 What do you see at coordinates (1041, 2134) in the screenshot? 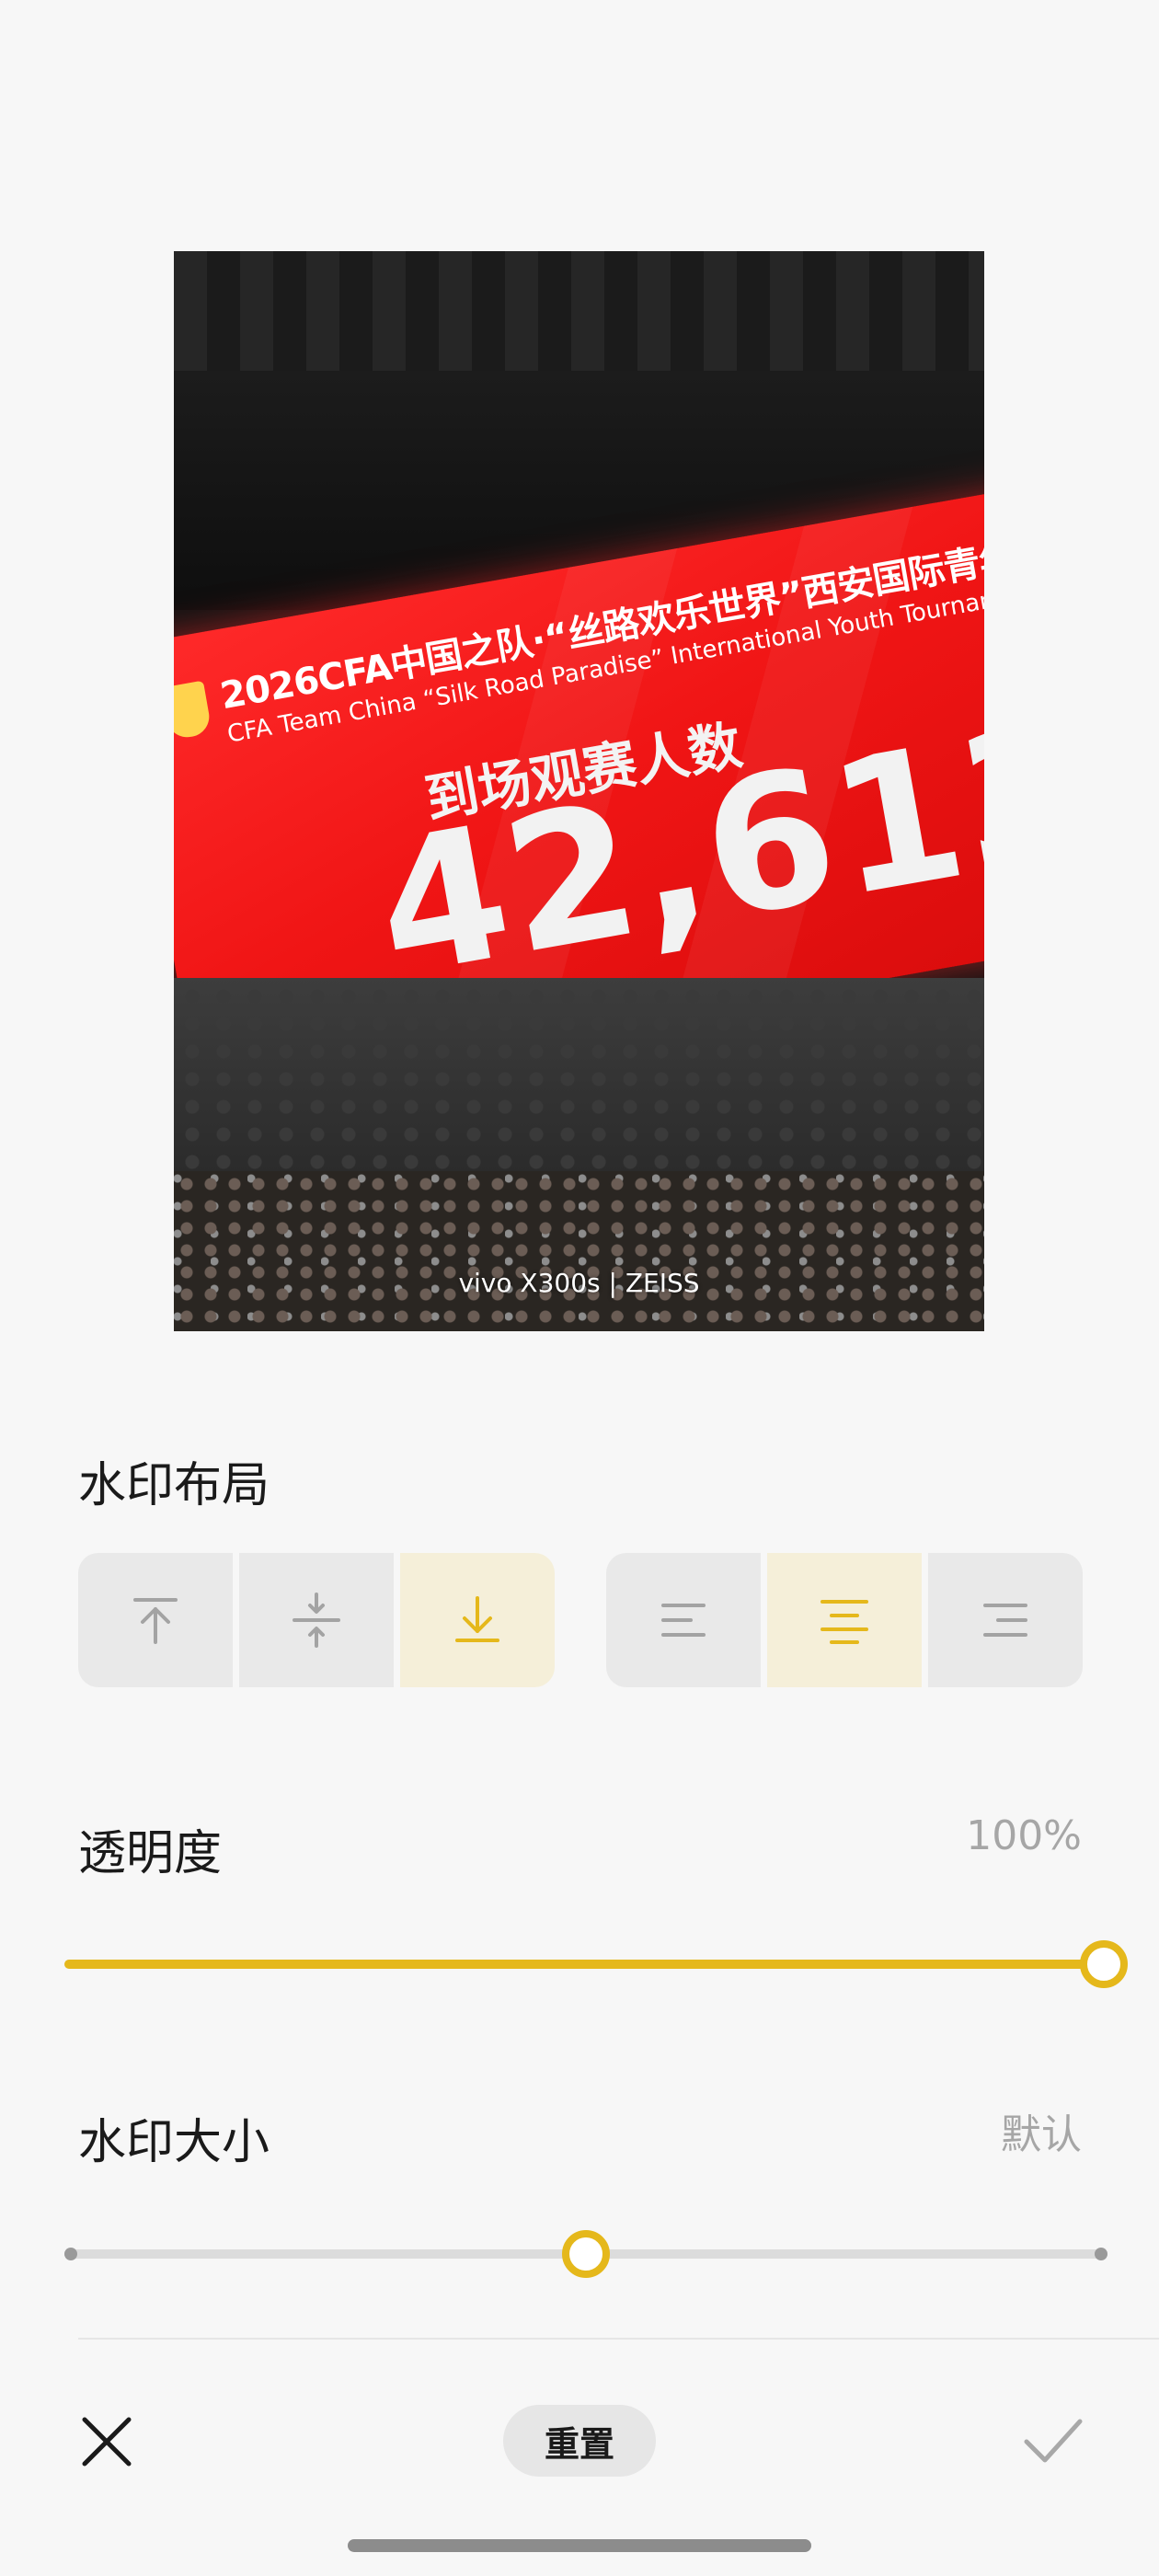
I see `watermark-size-value: 默认` at bounding box center [1041, 2134].